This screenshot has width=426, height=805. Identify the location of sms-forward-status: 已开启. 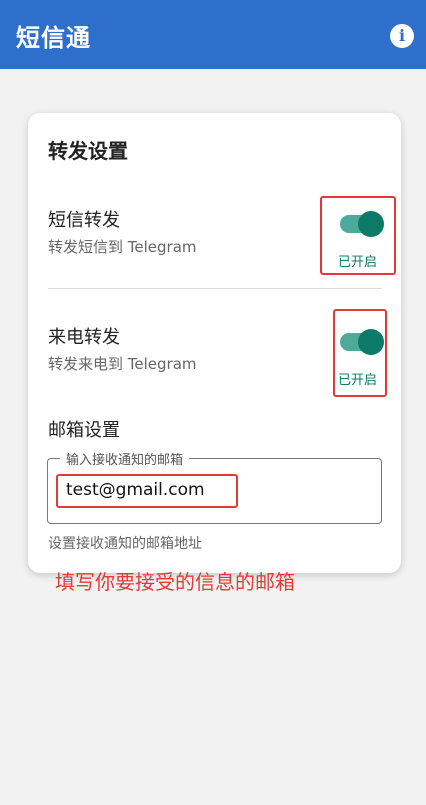
(358, 262).